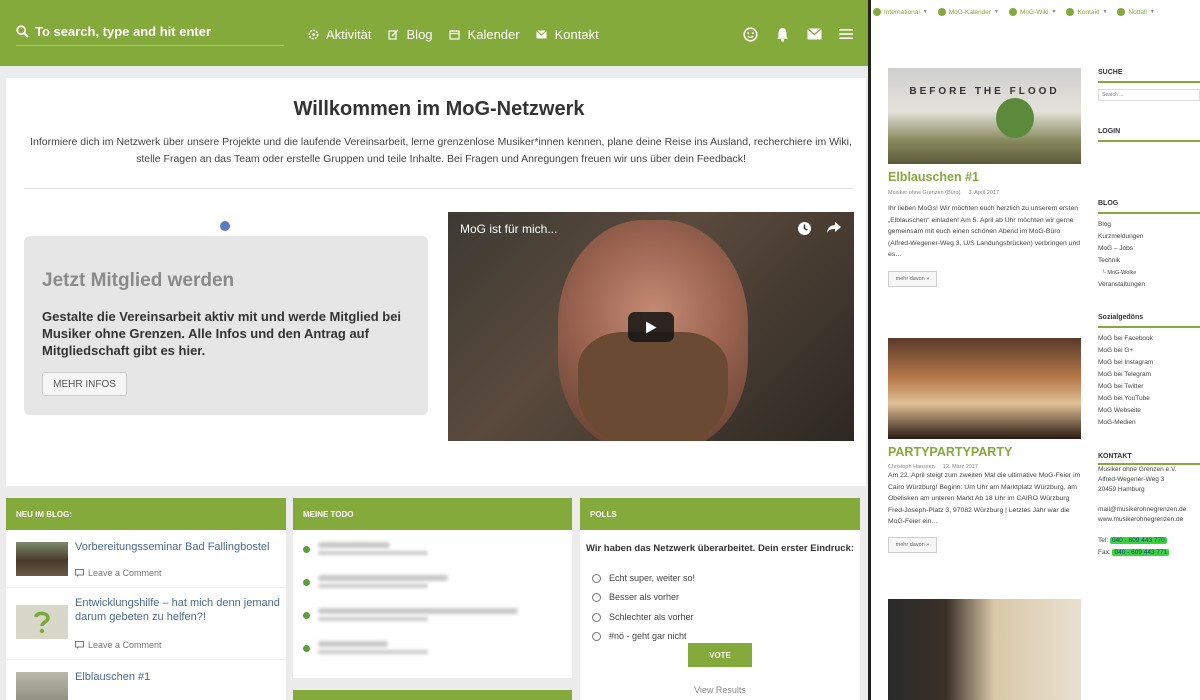 The image size is (1200, 700). Describe the element at coordinates (79, 645) in the screenshot. I see `comment-icon` at that location.